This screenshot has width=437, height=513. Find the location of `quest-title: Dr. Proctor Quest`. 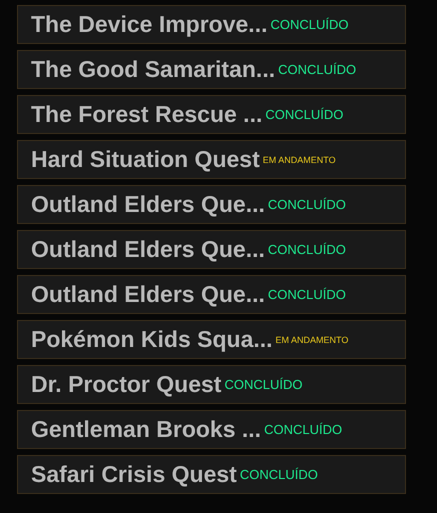

quest-title: Dr. Proctor Quest is located at coordinates (126, 384).